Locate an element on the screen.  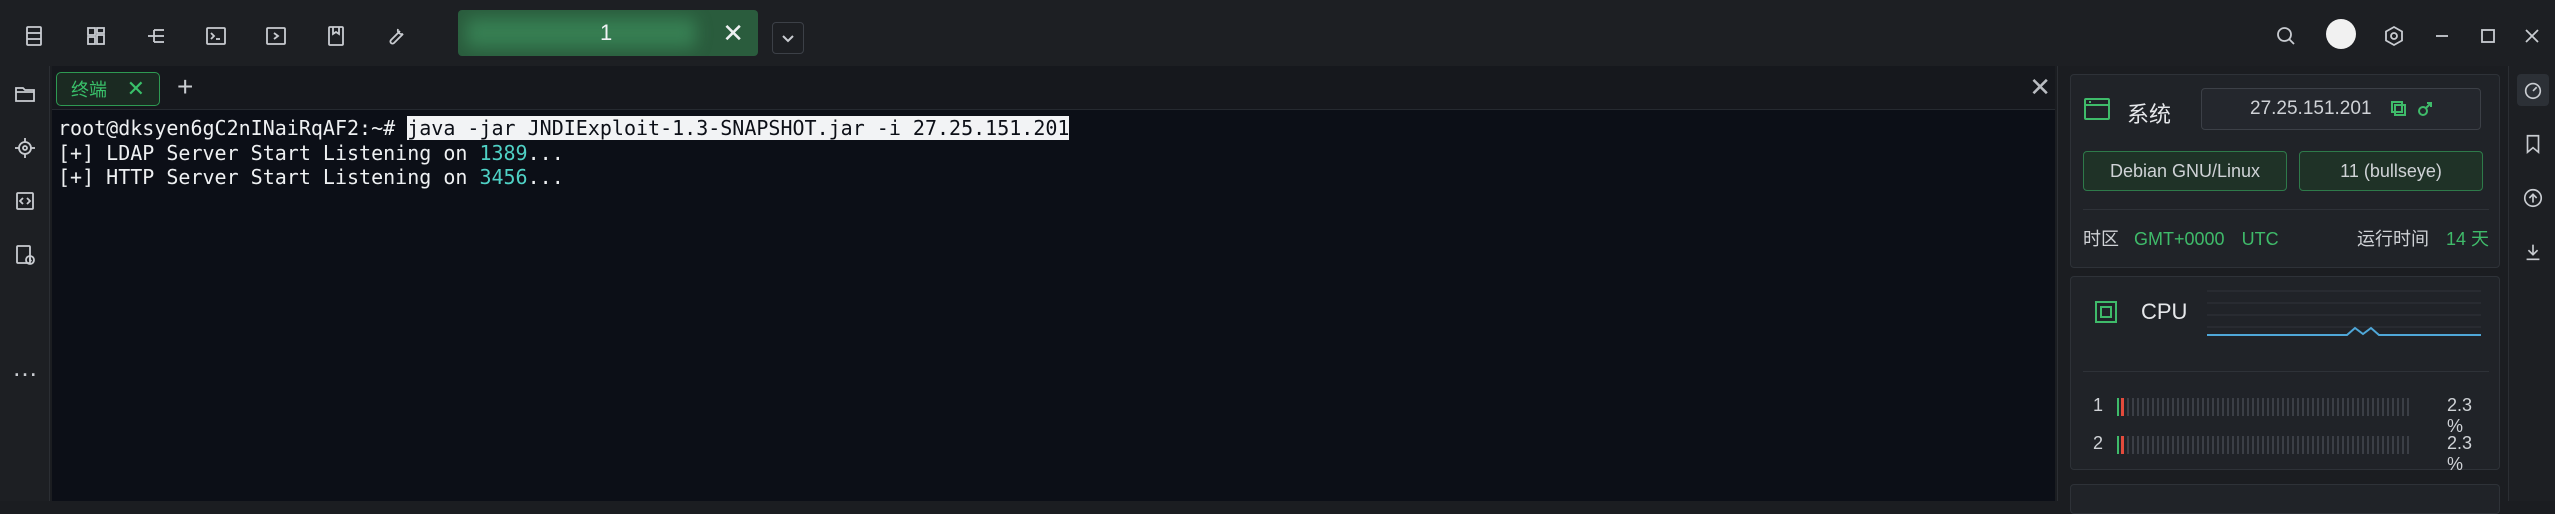
bookmark-doc-icon is located at coordinates (336, 36).